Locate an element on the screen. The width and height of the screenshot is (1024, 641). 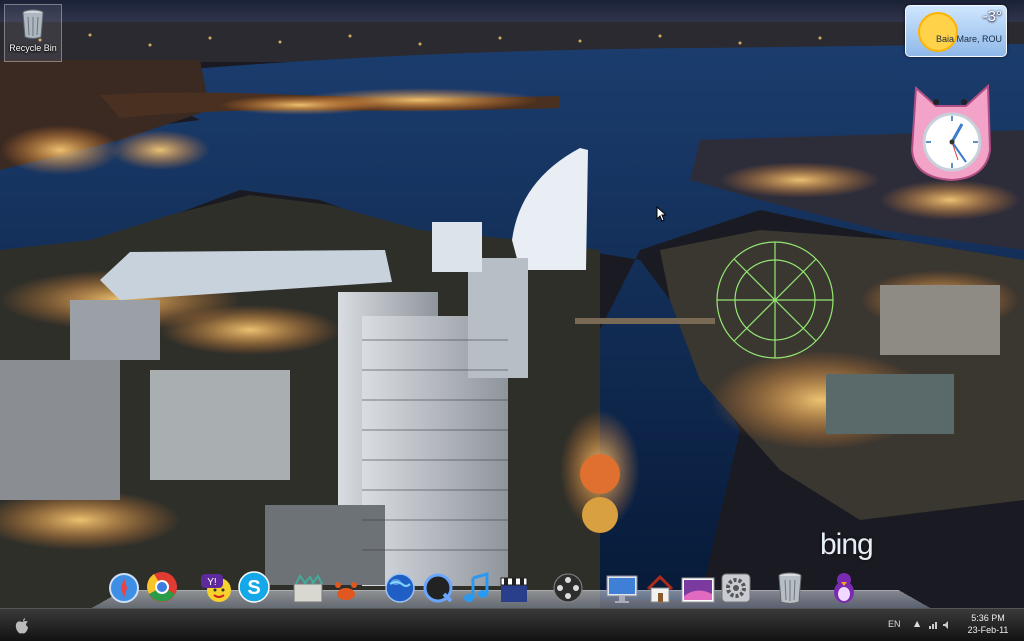
dock-item-settings is located at coordinates (736, 582).